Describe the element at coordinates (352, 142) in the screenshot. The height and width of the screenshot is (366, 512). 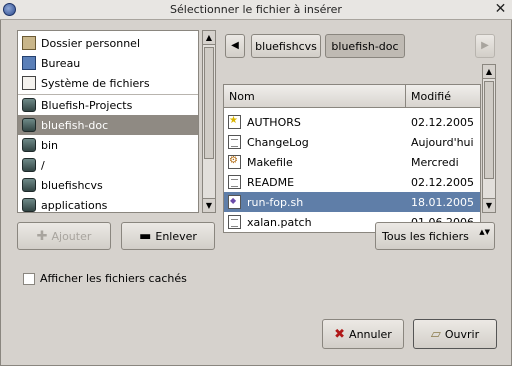
I see `file-row: ChangeLog Aujourd'hui` at that location.